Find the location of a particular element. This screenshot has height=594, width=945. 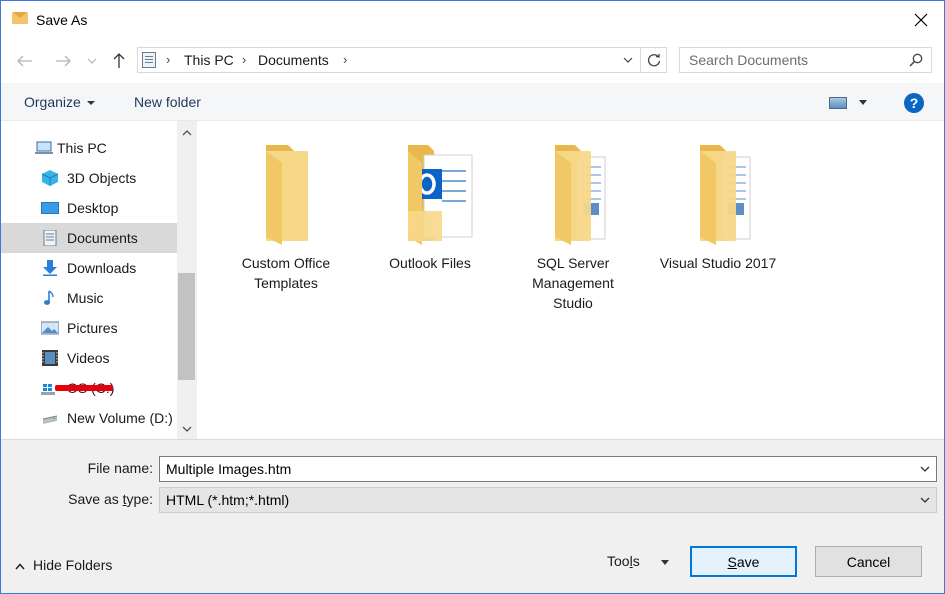

save-as-type-label: Save as type: is located at coordinates (97, 499).